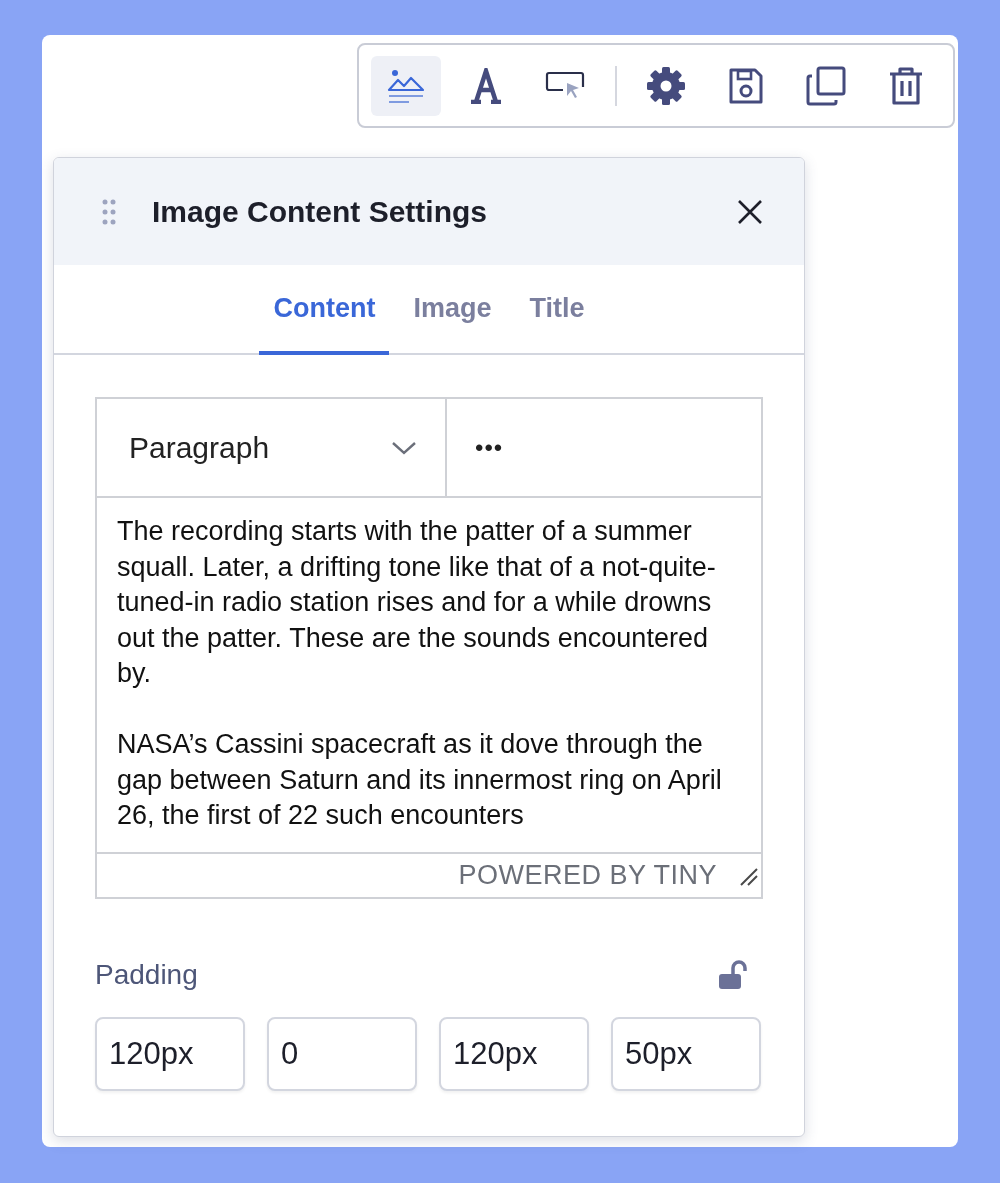 This screenshot has width=1000, height=1183. What do you see at coordinates (826, 85) in the screenshot?
I see `duplicate-icon` at bounding box center [826, 85].